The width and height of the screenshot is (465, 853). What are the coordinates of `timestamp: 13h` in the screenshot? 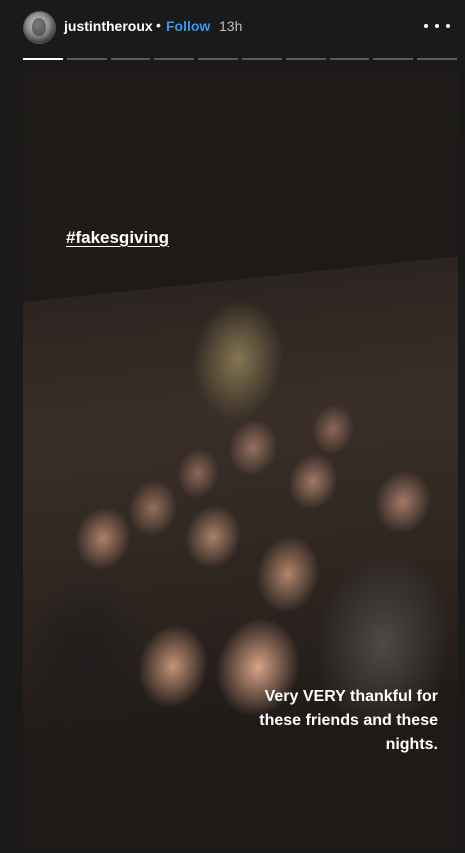 It's located at (231, 26).